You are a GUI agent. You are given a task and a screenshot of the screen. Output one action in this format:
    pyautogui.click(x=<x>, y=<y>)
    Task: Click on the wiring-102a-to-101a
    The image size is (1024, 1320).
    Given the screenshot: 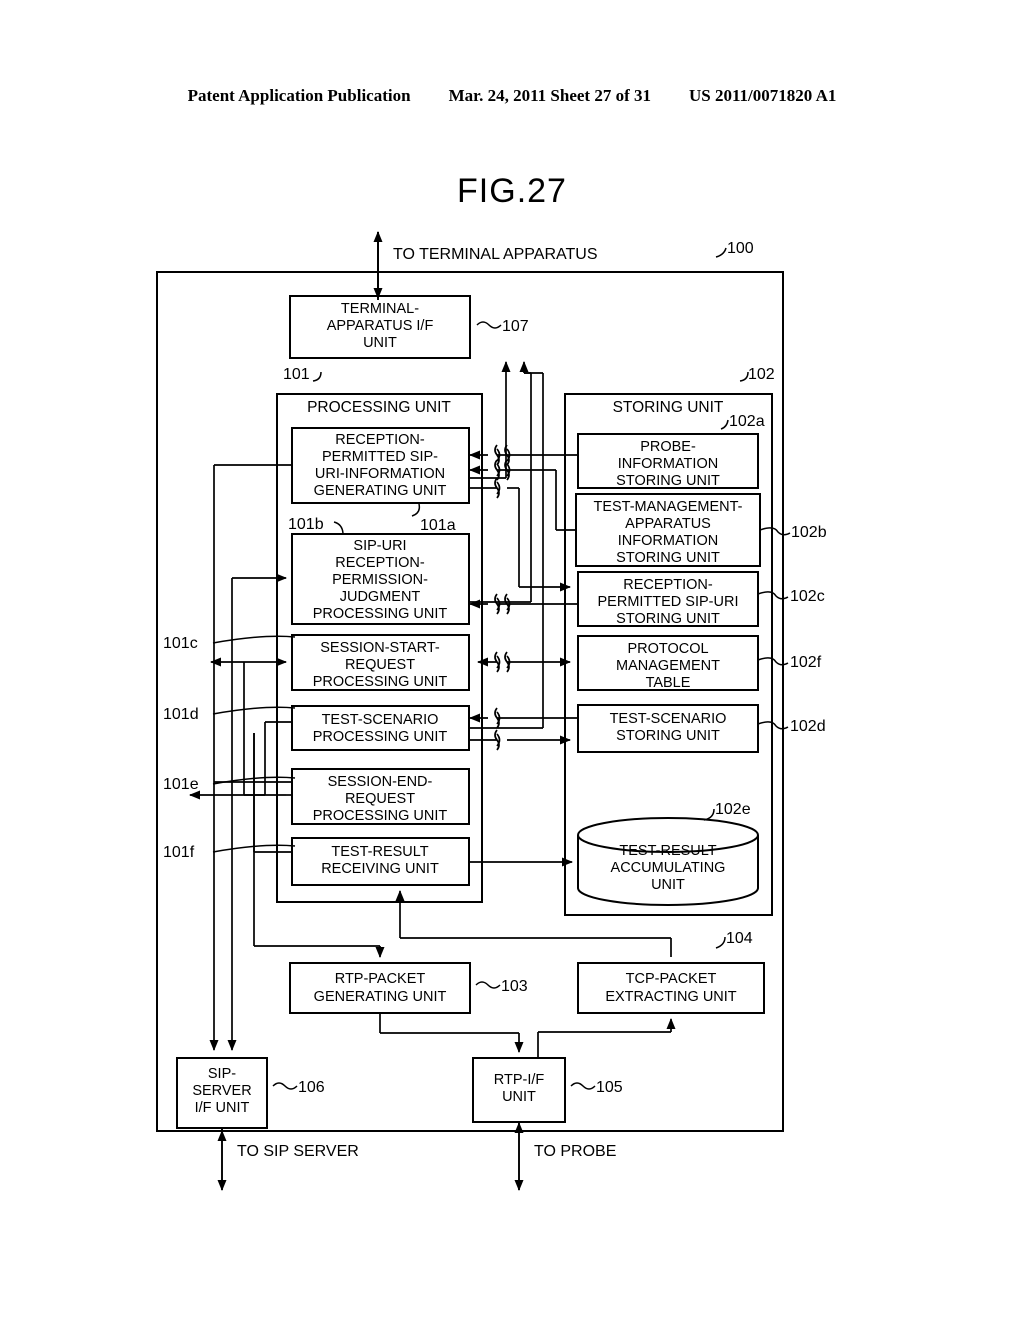 What is the action you would take?
    pyautogui.click(x=523, y=455)
    